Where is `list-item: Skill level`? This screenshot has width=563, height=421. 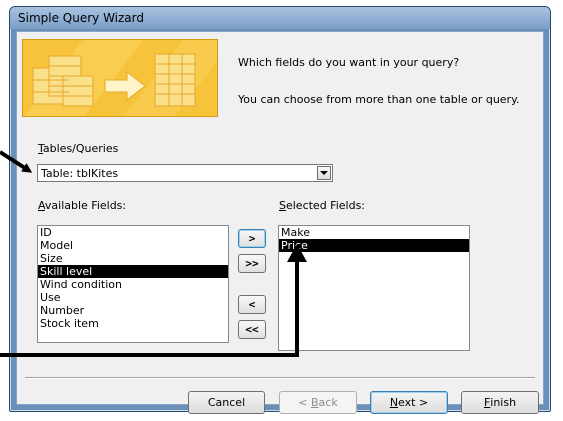 list-item: Skill level is located at coordinates (133, 271).